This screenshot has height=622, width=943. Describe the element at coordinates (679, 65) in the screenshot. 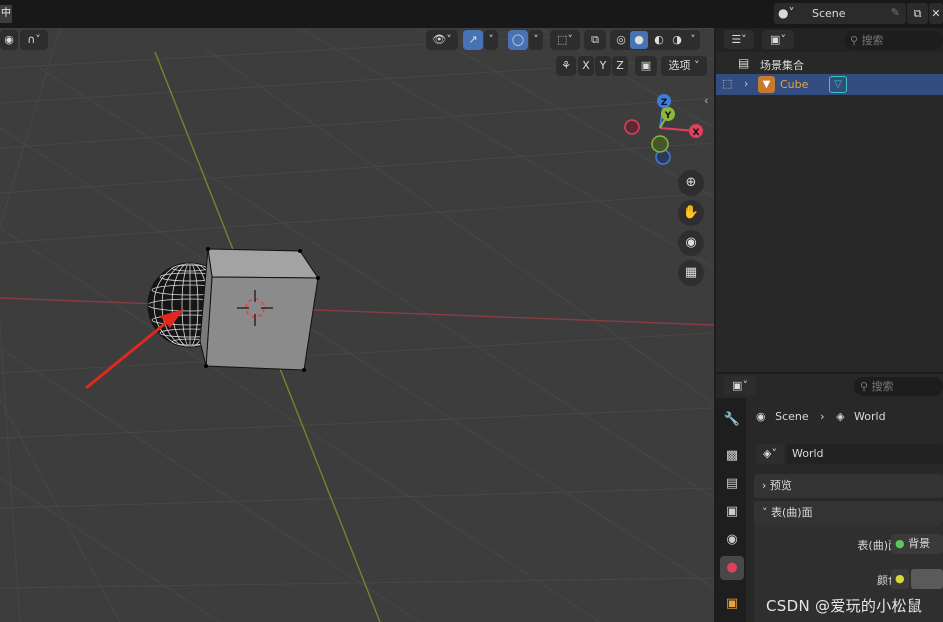

I see `options-label: 选项` at that location.